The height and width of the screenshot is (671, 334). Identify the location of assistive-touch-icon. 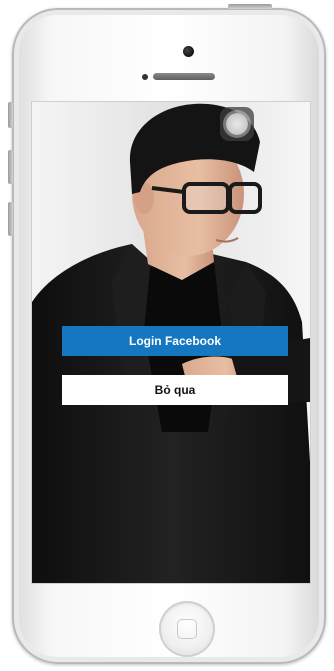
(237, 124).